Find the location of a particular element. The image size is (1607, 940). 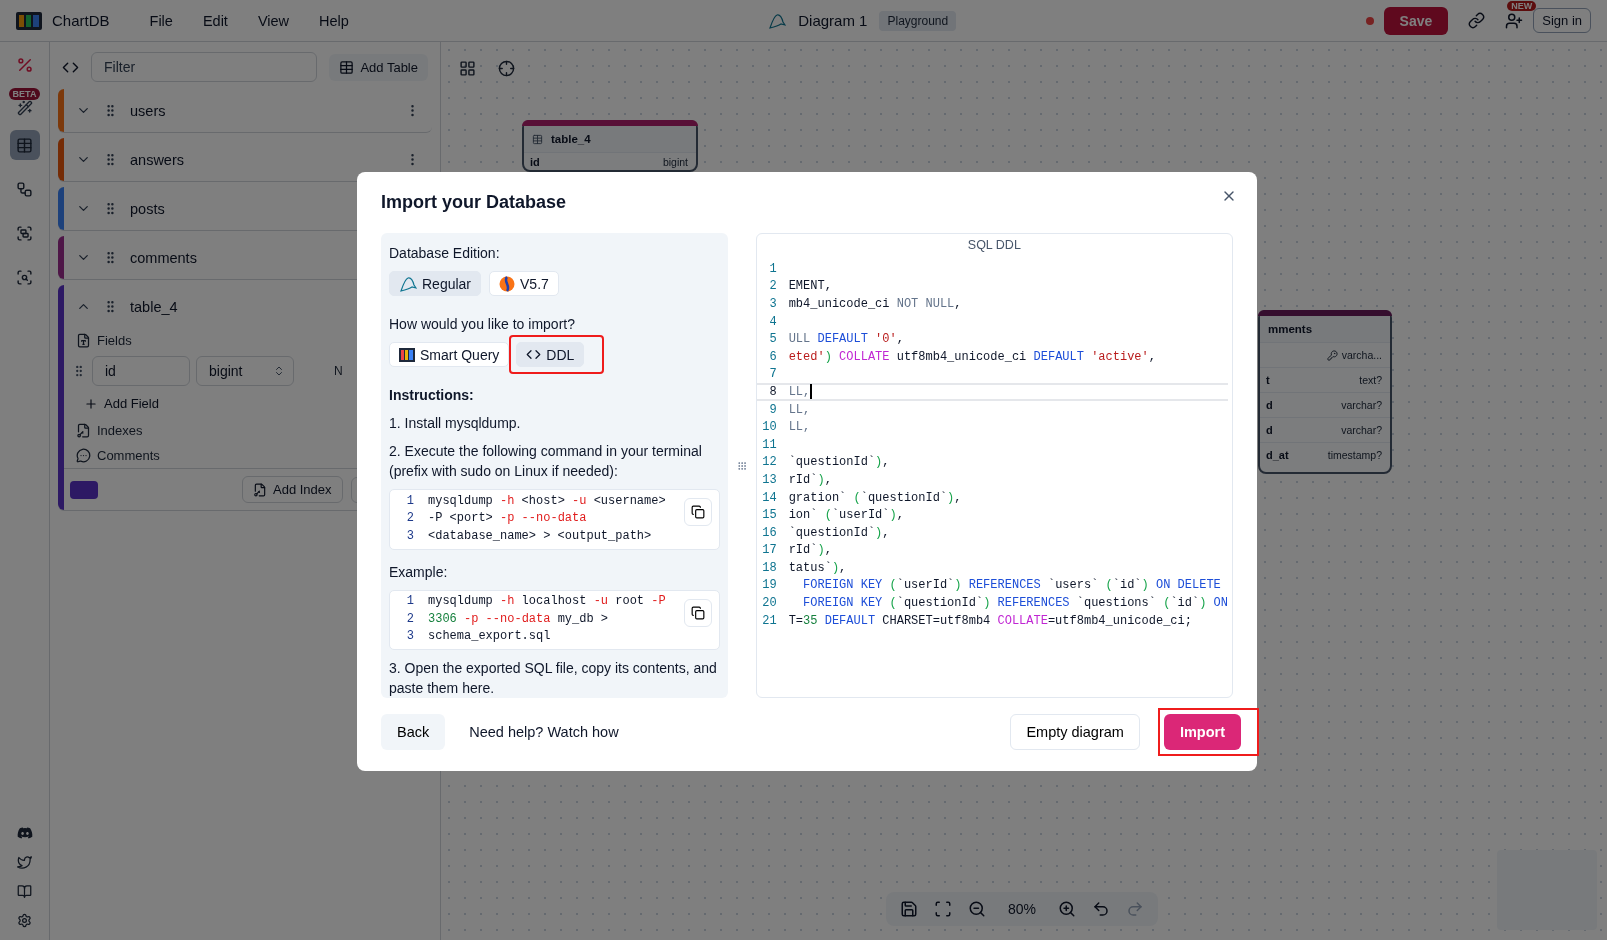

menu-item: Edit is located at coordinates (215, 20).